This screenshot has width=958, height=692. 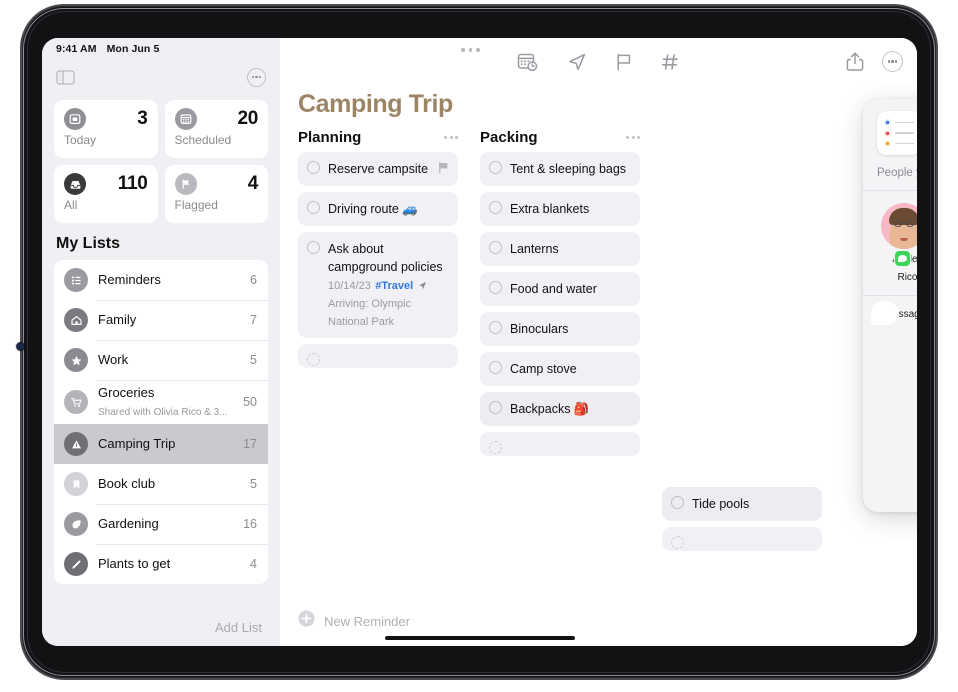 What do you see at coordinates (133, 49) in the screenshot?
I see `status-bar-date: Mon Jun 5` at bounding box center [133, 49].